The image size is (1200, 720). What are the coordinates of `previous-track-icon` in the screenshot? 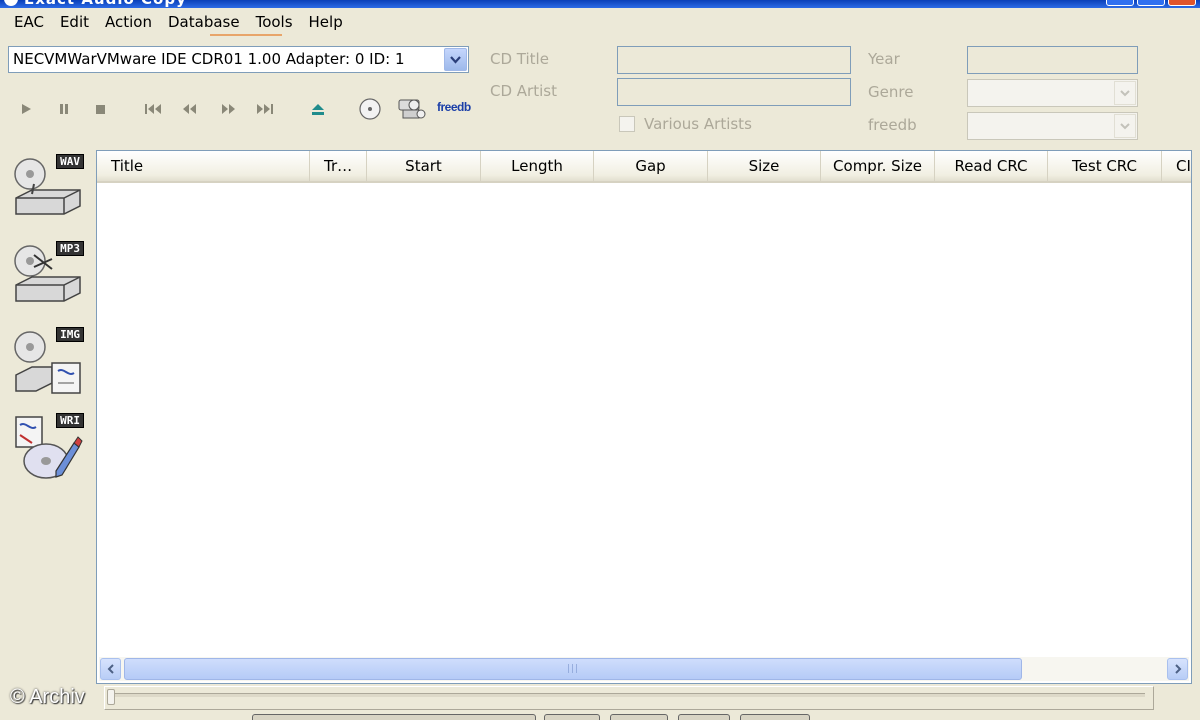 It's located at (154, 109).